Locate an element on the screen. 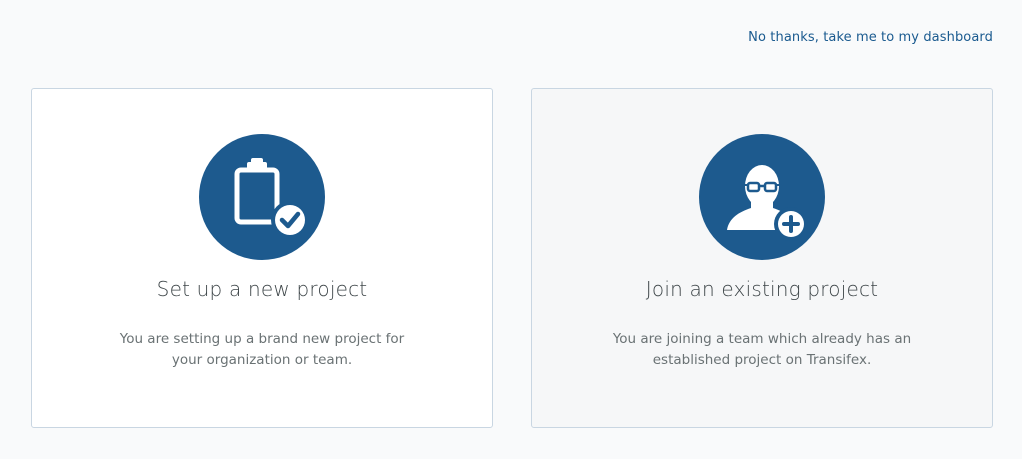 This screenshot has width=1022, height=459. skip-to-dashboard-link: No thanks, take me to my dashboard is located at coordinates (870, 37).